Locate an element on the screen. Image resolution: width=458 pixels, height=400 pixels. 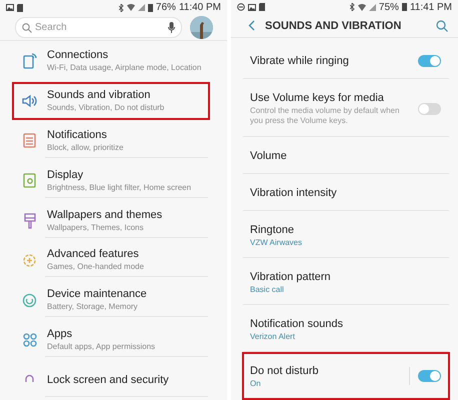
item-subtitle: Brightness, Blue light filter, Home screen is located at coordinates (119, 187).